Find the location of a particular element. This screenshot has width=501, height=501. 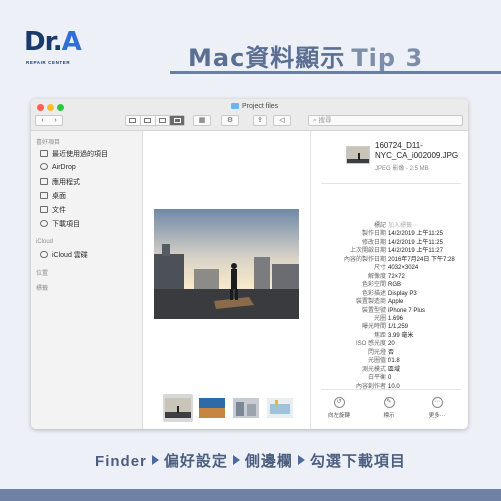

preview-image is located at coordinates (226, 264).